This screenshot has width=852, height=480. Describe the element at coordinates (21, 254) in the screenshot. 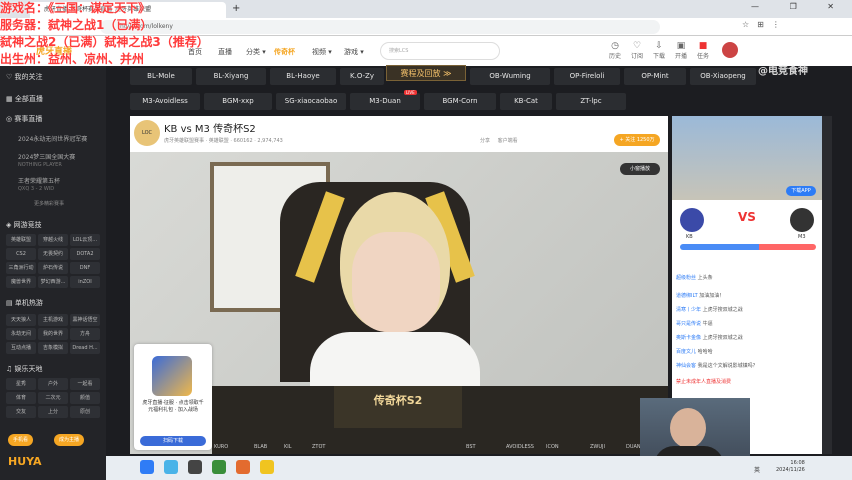

I see `game-chip: CS2` at that location.